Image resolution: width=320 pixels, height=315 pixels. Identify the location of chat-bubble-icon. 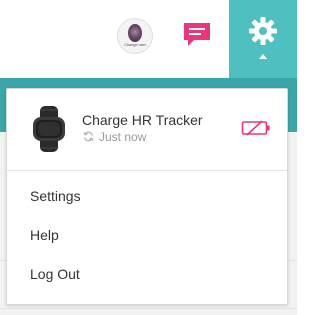
(197, 35).